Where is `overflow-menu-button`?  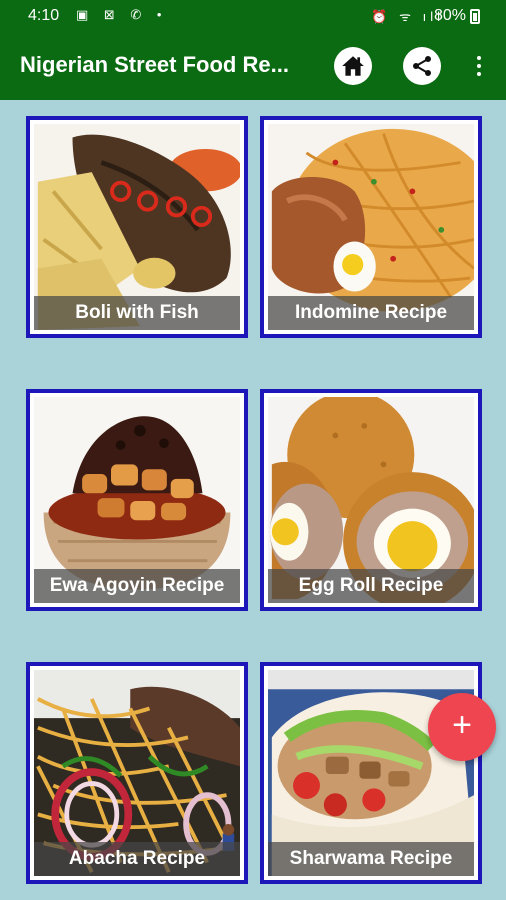
overflow-menu-button is located at coordinates (479, 66).